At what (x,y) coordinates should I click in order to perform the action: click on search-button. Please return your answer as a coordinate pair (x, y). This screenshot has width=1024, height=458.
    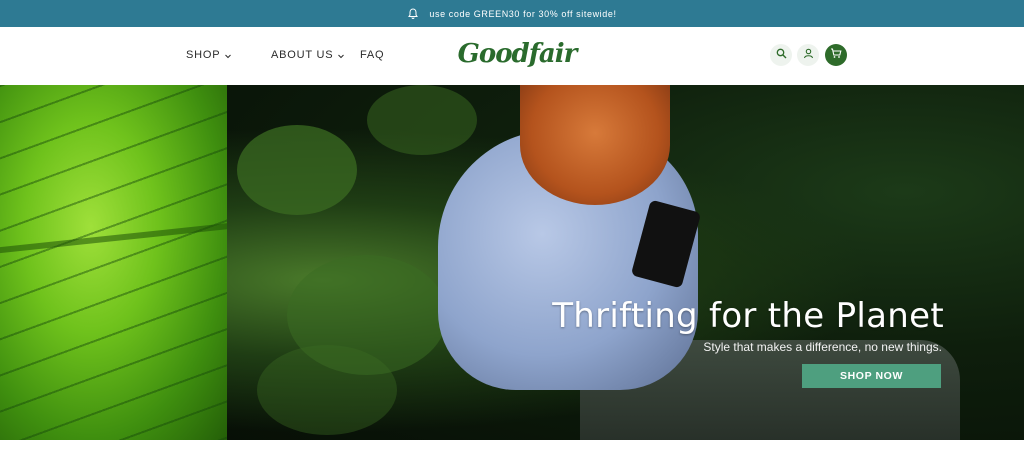
    Looking at the image, I should click on (781, 55).